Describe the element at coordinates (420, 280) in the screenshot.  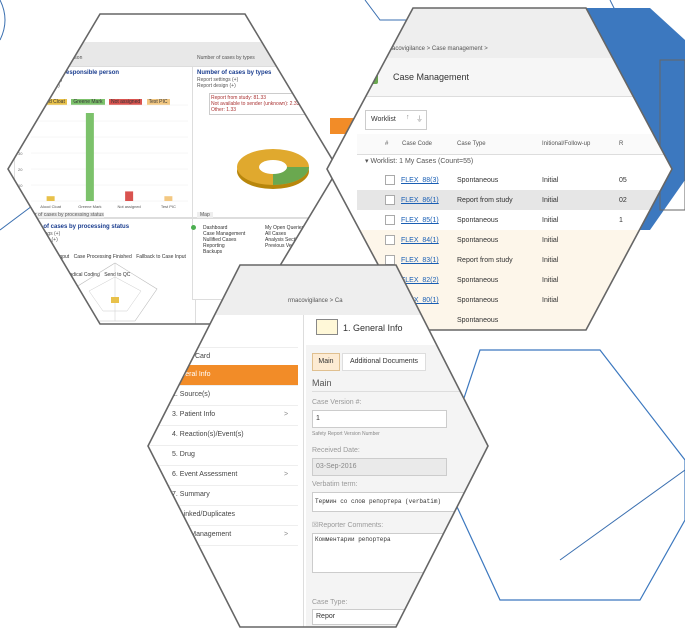
I see `case-code-link: FLEX_82(2)` at that location.